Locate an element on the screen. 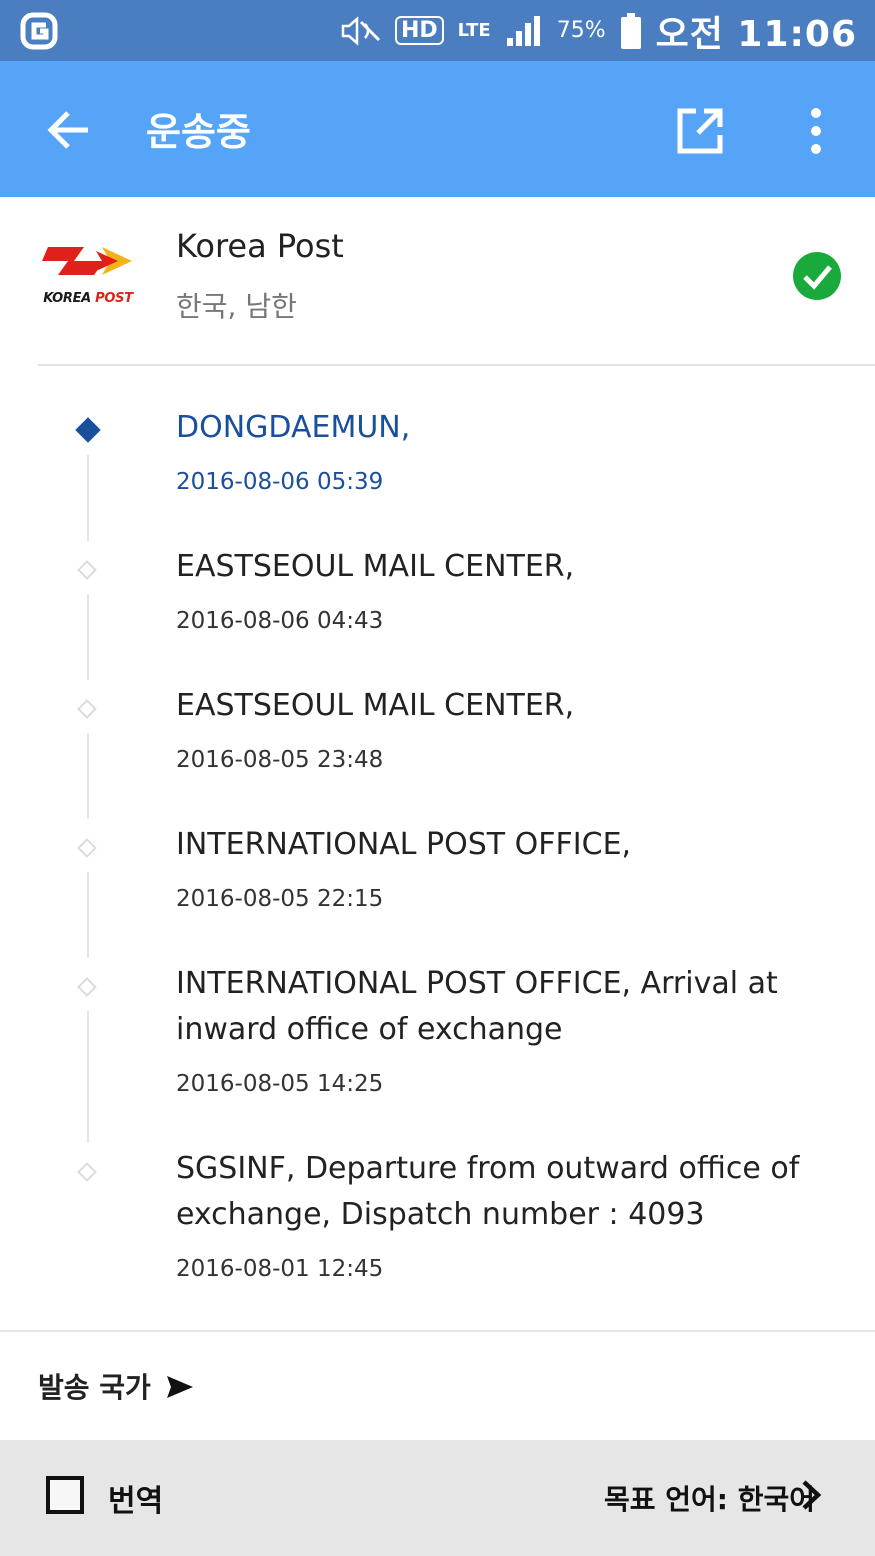 The height and width of the screenshot is (1556, 875). chevron-right-icon is located at coordinates (811, 1495).